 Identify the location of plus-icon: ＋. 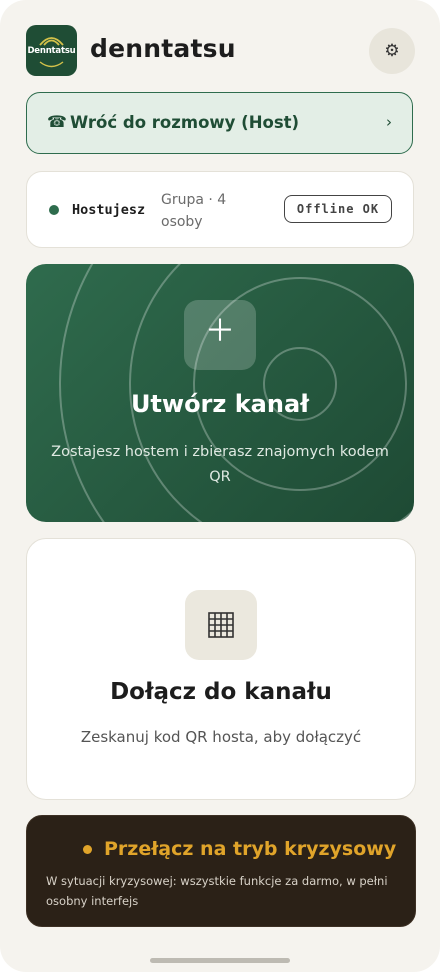
(220, 331).